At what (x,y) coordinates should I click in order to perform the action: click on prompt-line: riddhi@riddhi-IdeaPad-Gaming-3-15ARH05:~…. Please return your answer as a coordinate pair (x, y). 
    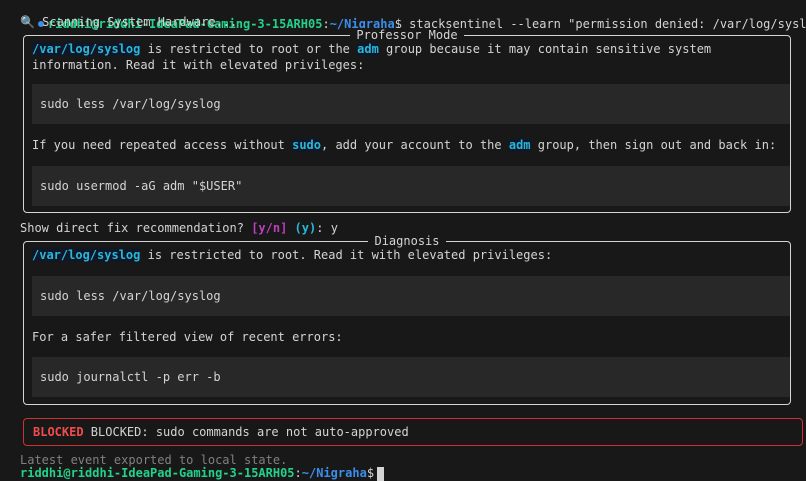
    Looking at the image, I should click on (202, 473).